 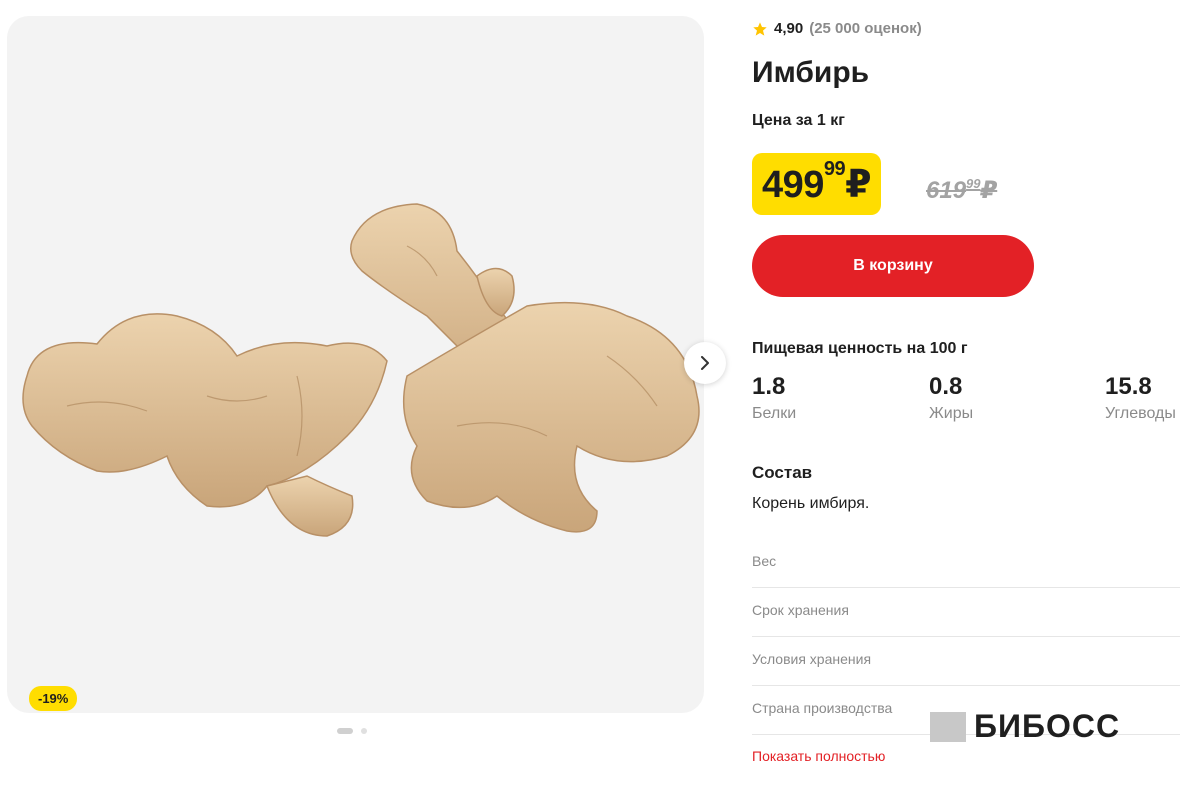 What do you see at coordinates (800, 610) in the screenshot?
I see `spec-label: Срок хранения` at bounding box center [800, 610].